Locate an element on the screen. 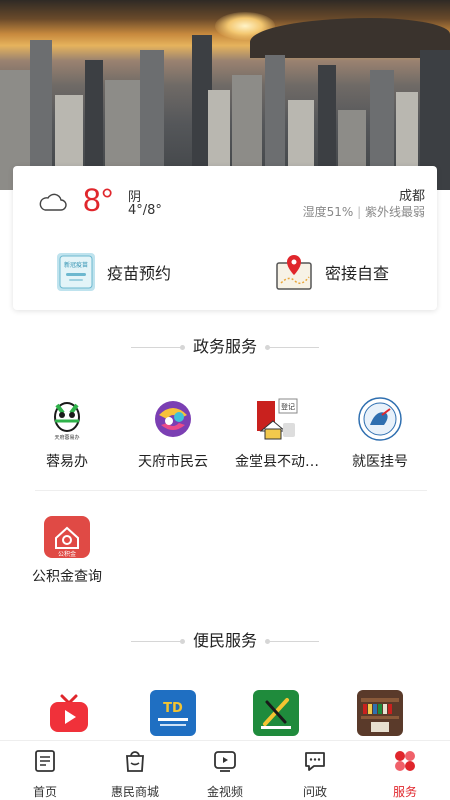 The height and width of the screenshot is (800, 450). service-housing-fund: 公积金 公积金查询 is located at coordinates (67, 551).